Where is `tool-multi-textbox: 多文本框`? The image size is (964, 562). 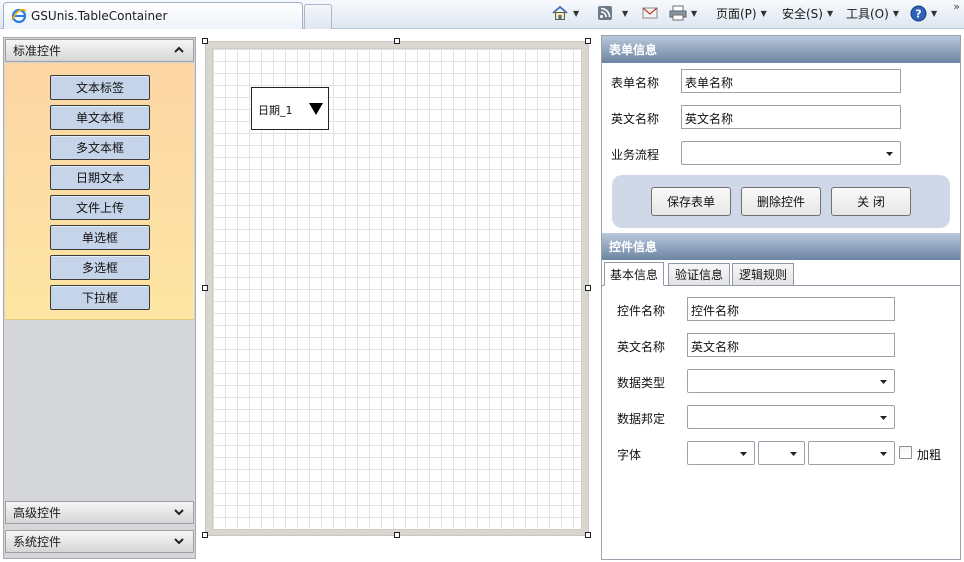
tool-multi-textbox: 多文本框 is located at coordinates (100, 147).